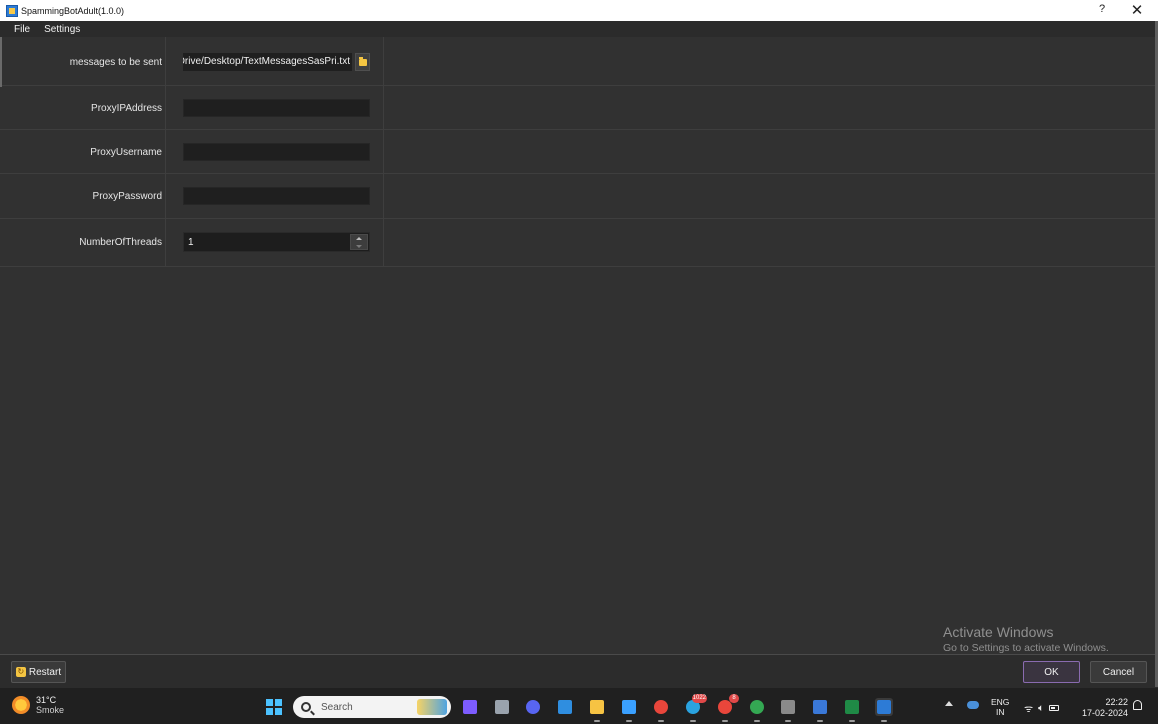  I want to click on chrome-profile-2-icon, so click(757, 710).